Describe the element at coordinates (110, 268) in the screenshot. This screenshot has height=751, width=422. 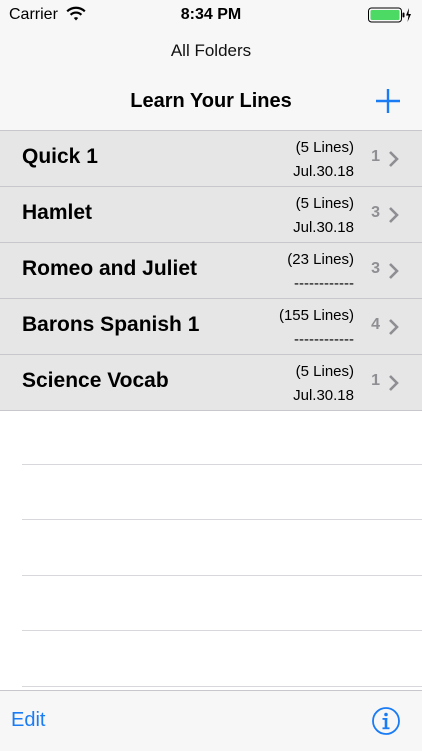
I see `item-title: Romeo and Juliet` at that location.